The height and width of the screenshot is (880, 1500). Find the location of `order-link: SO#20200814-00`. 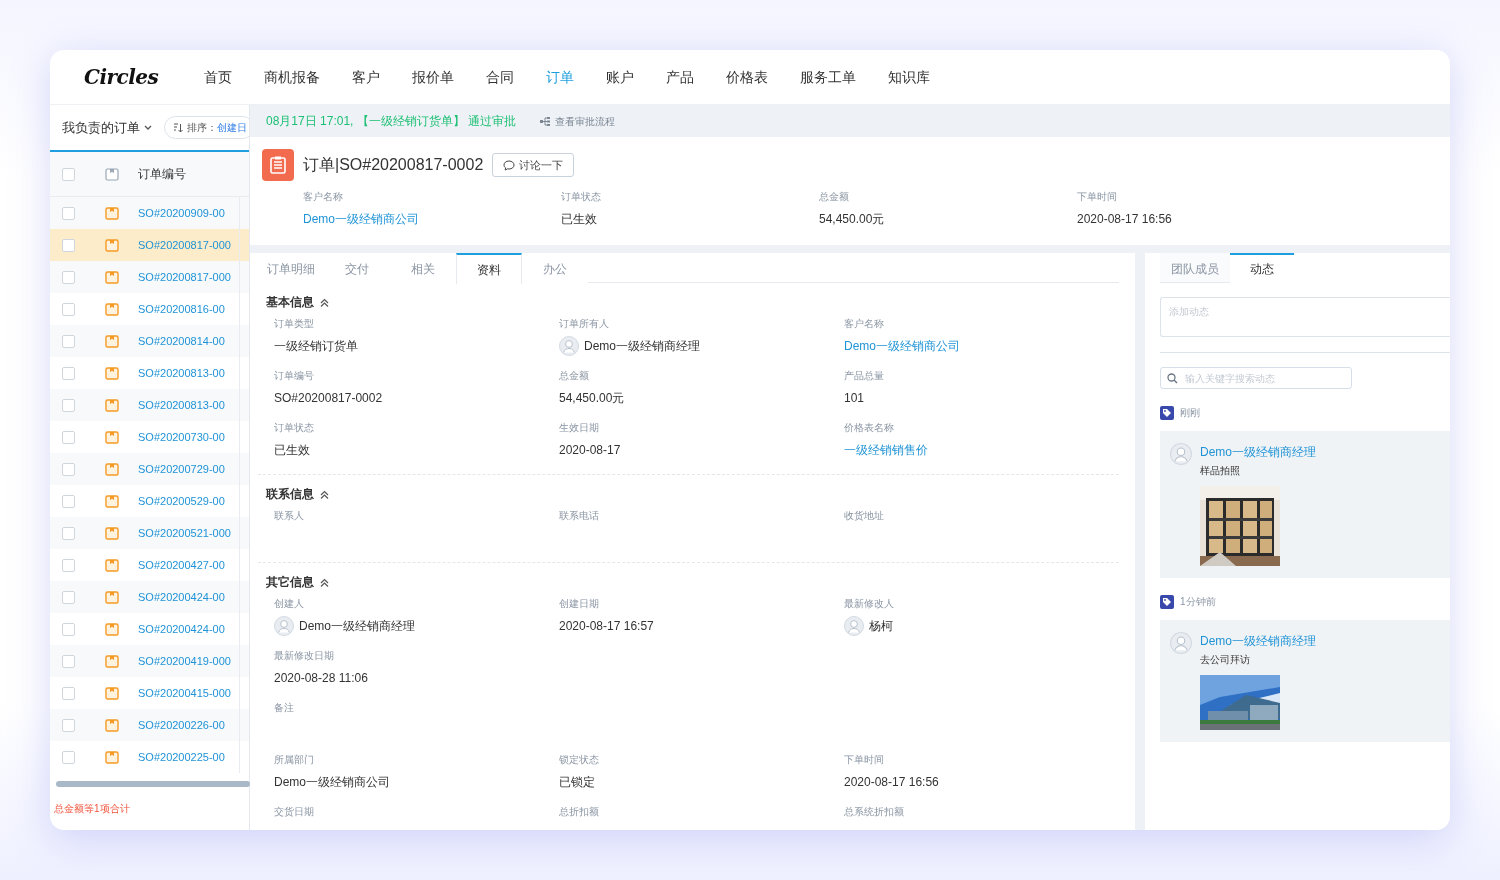

order-link: SO#20200814-00 is located at coordinates (181, 341).